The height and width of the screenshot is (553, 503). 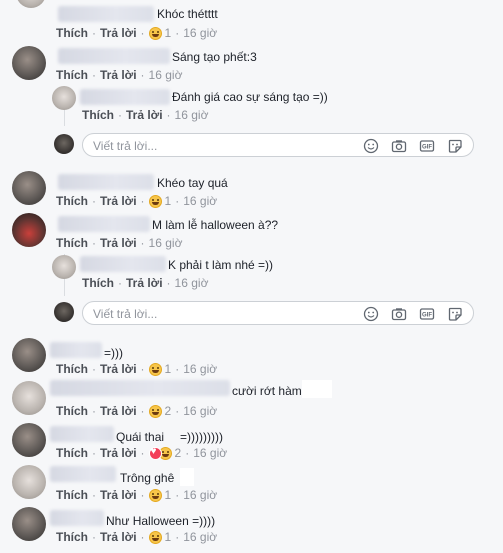 I want to click on comment-actions: Thích · Trả lời · 2 · 16 giờ, so click(x=141, y=453).